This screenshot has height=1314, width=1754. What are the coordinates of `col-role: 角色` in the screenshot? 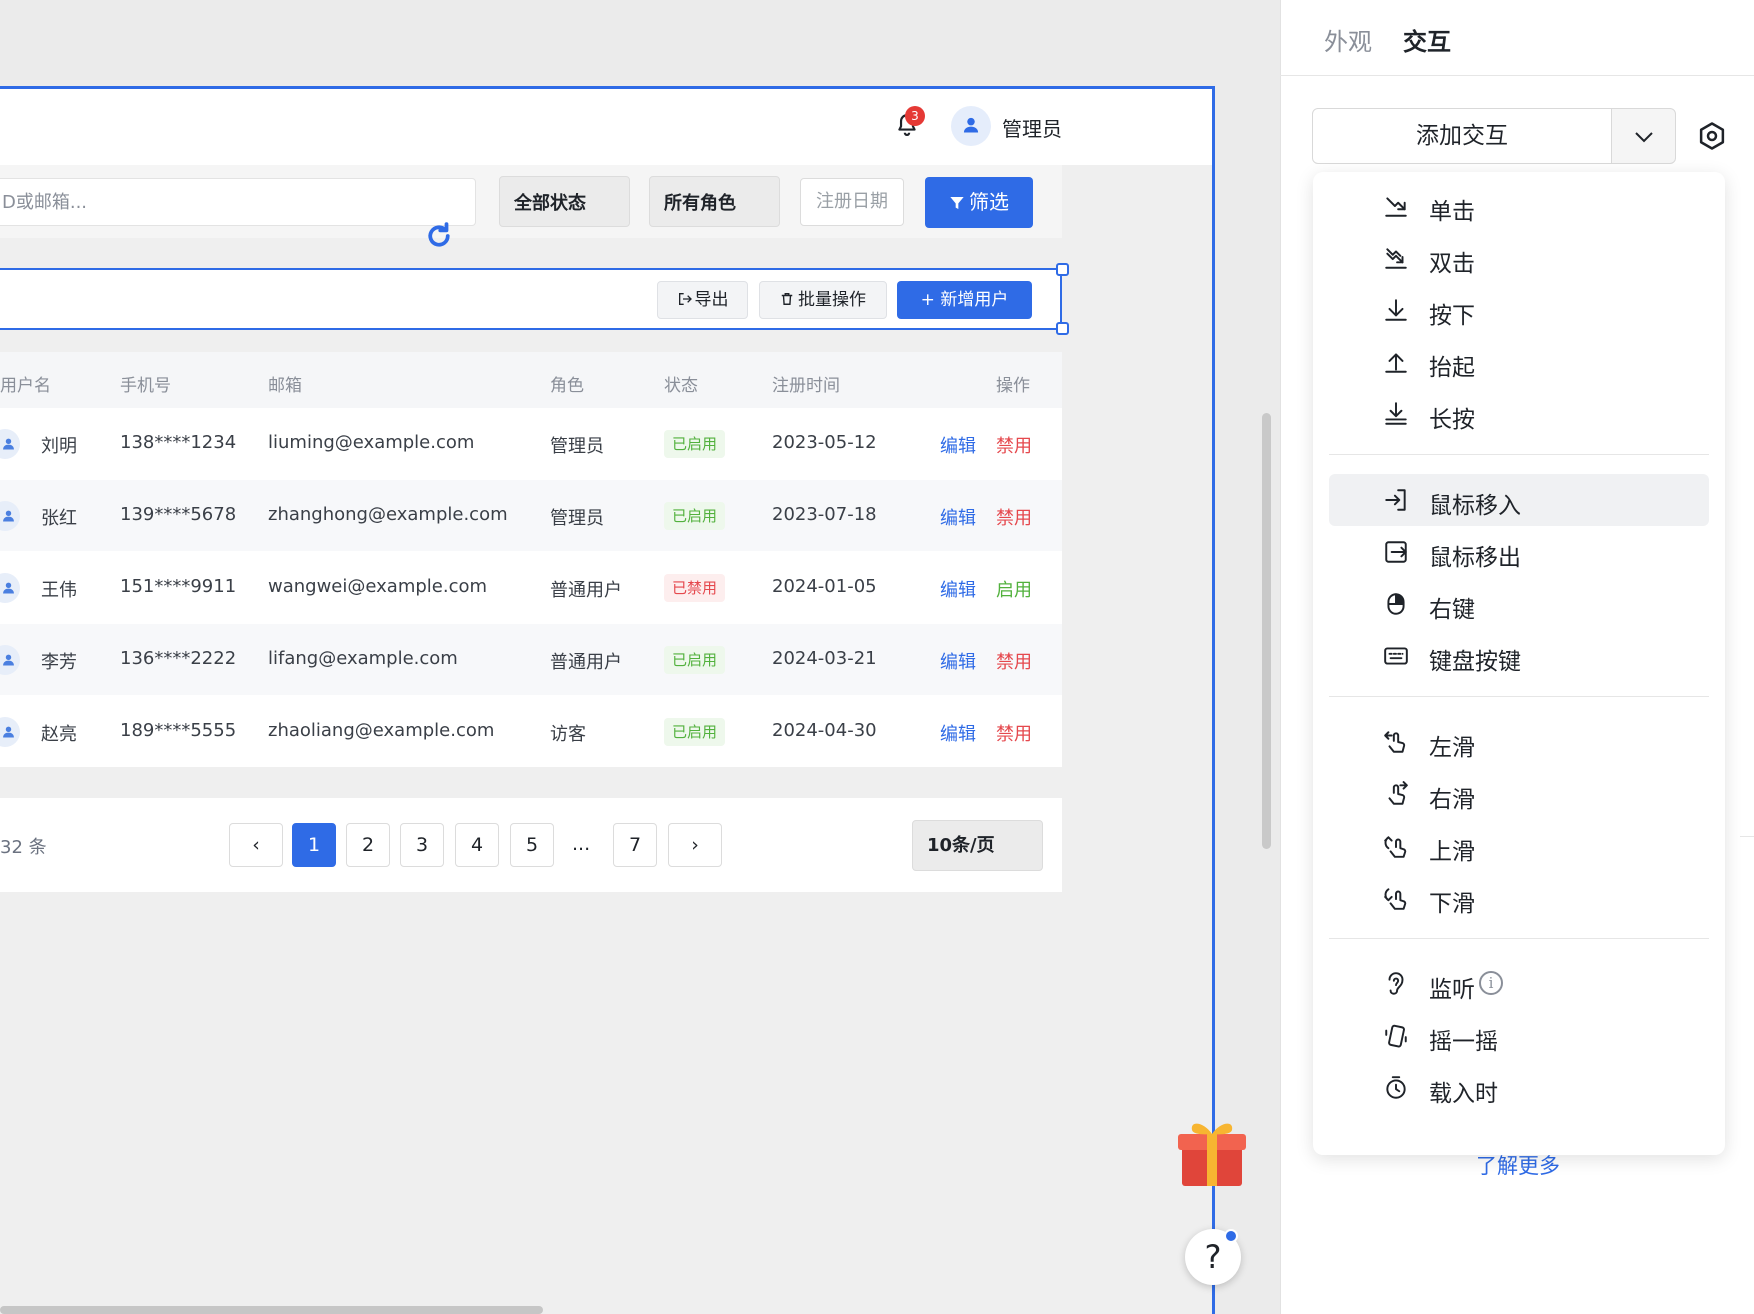 It's located at (567, 386).